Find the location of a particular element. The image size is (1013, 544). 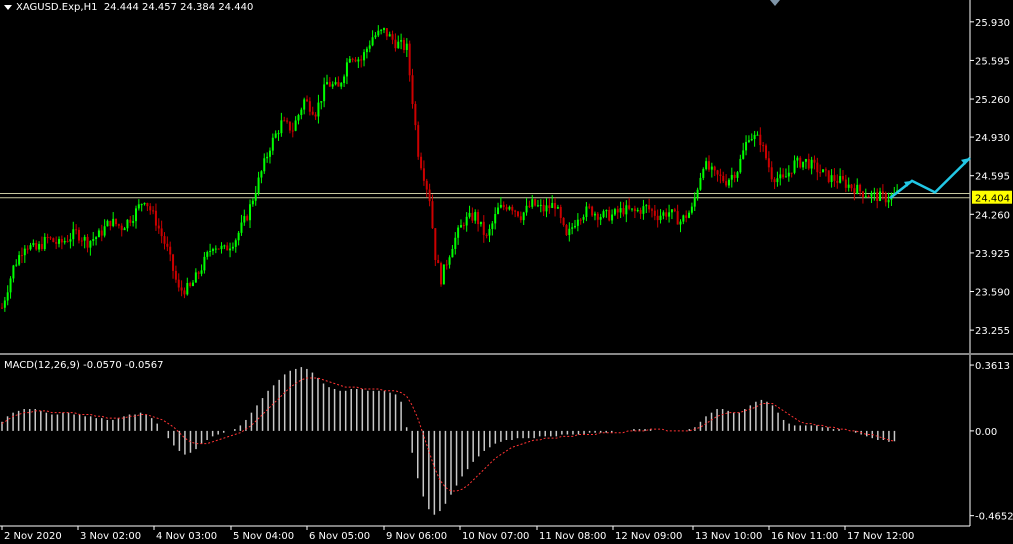

time-tick-label: 4 Nov 03:00 is located at coordinates (186, 536).